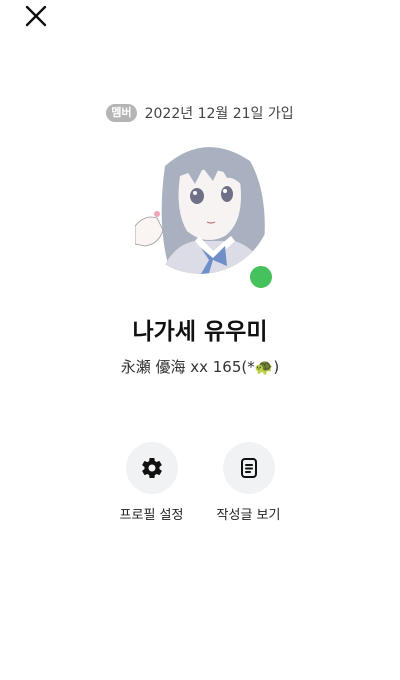  I want to click on status-message: 永瀬 優海 xx 165(*🐢), so click(200, 367).